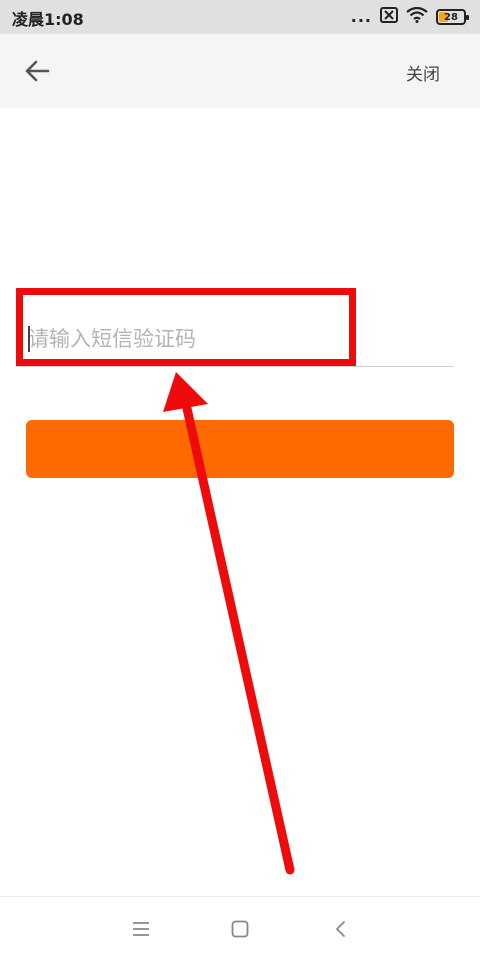 This screenshot has height=960, width=480. I want to click on home-button, so click(240, 929).